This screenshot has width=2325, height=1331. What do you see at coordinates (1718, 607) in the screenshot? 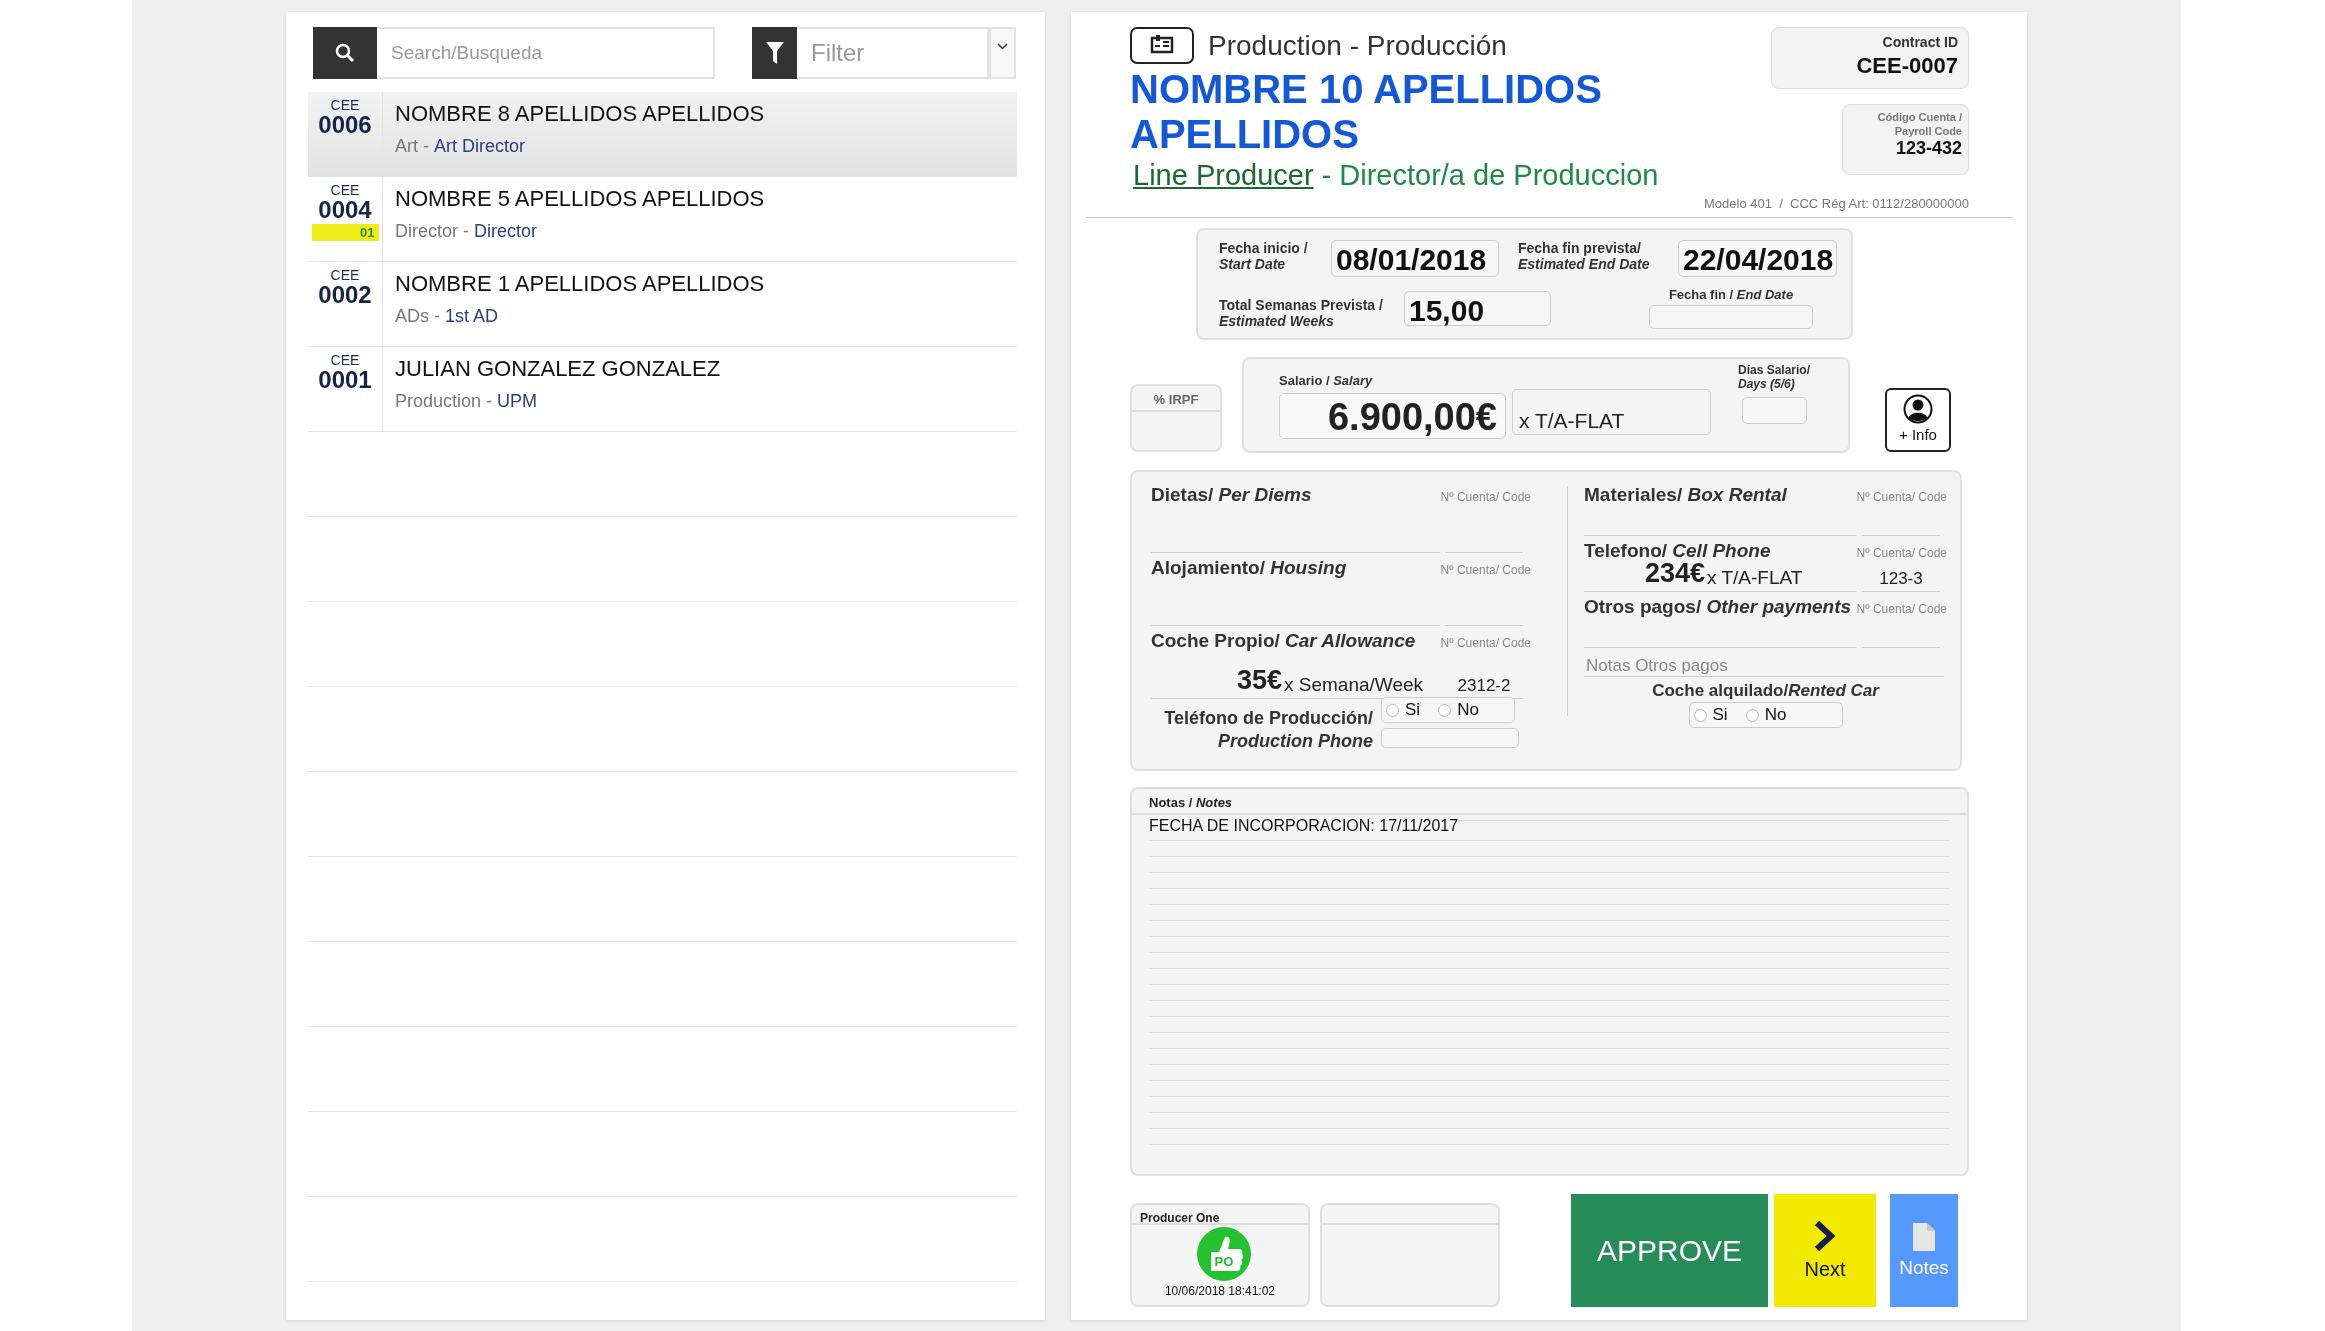
I see `expense-label: Otros pagos/ Other payments` at bounding box center [1718, 607].